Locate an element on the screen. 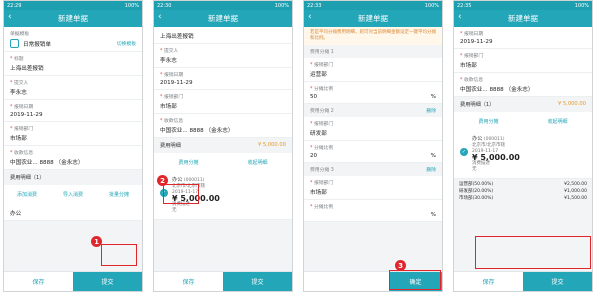 This screenshot has width=600, height=292. split-group-title: 费用分摊 2 is located at coordinates (322, 111).